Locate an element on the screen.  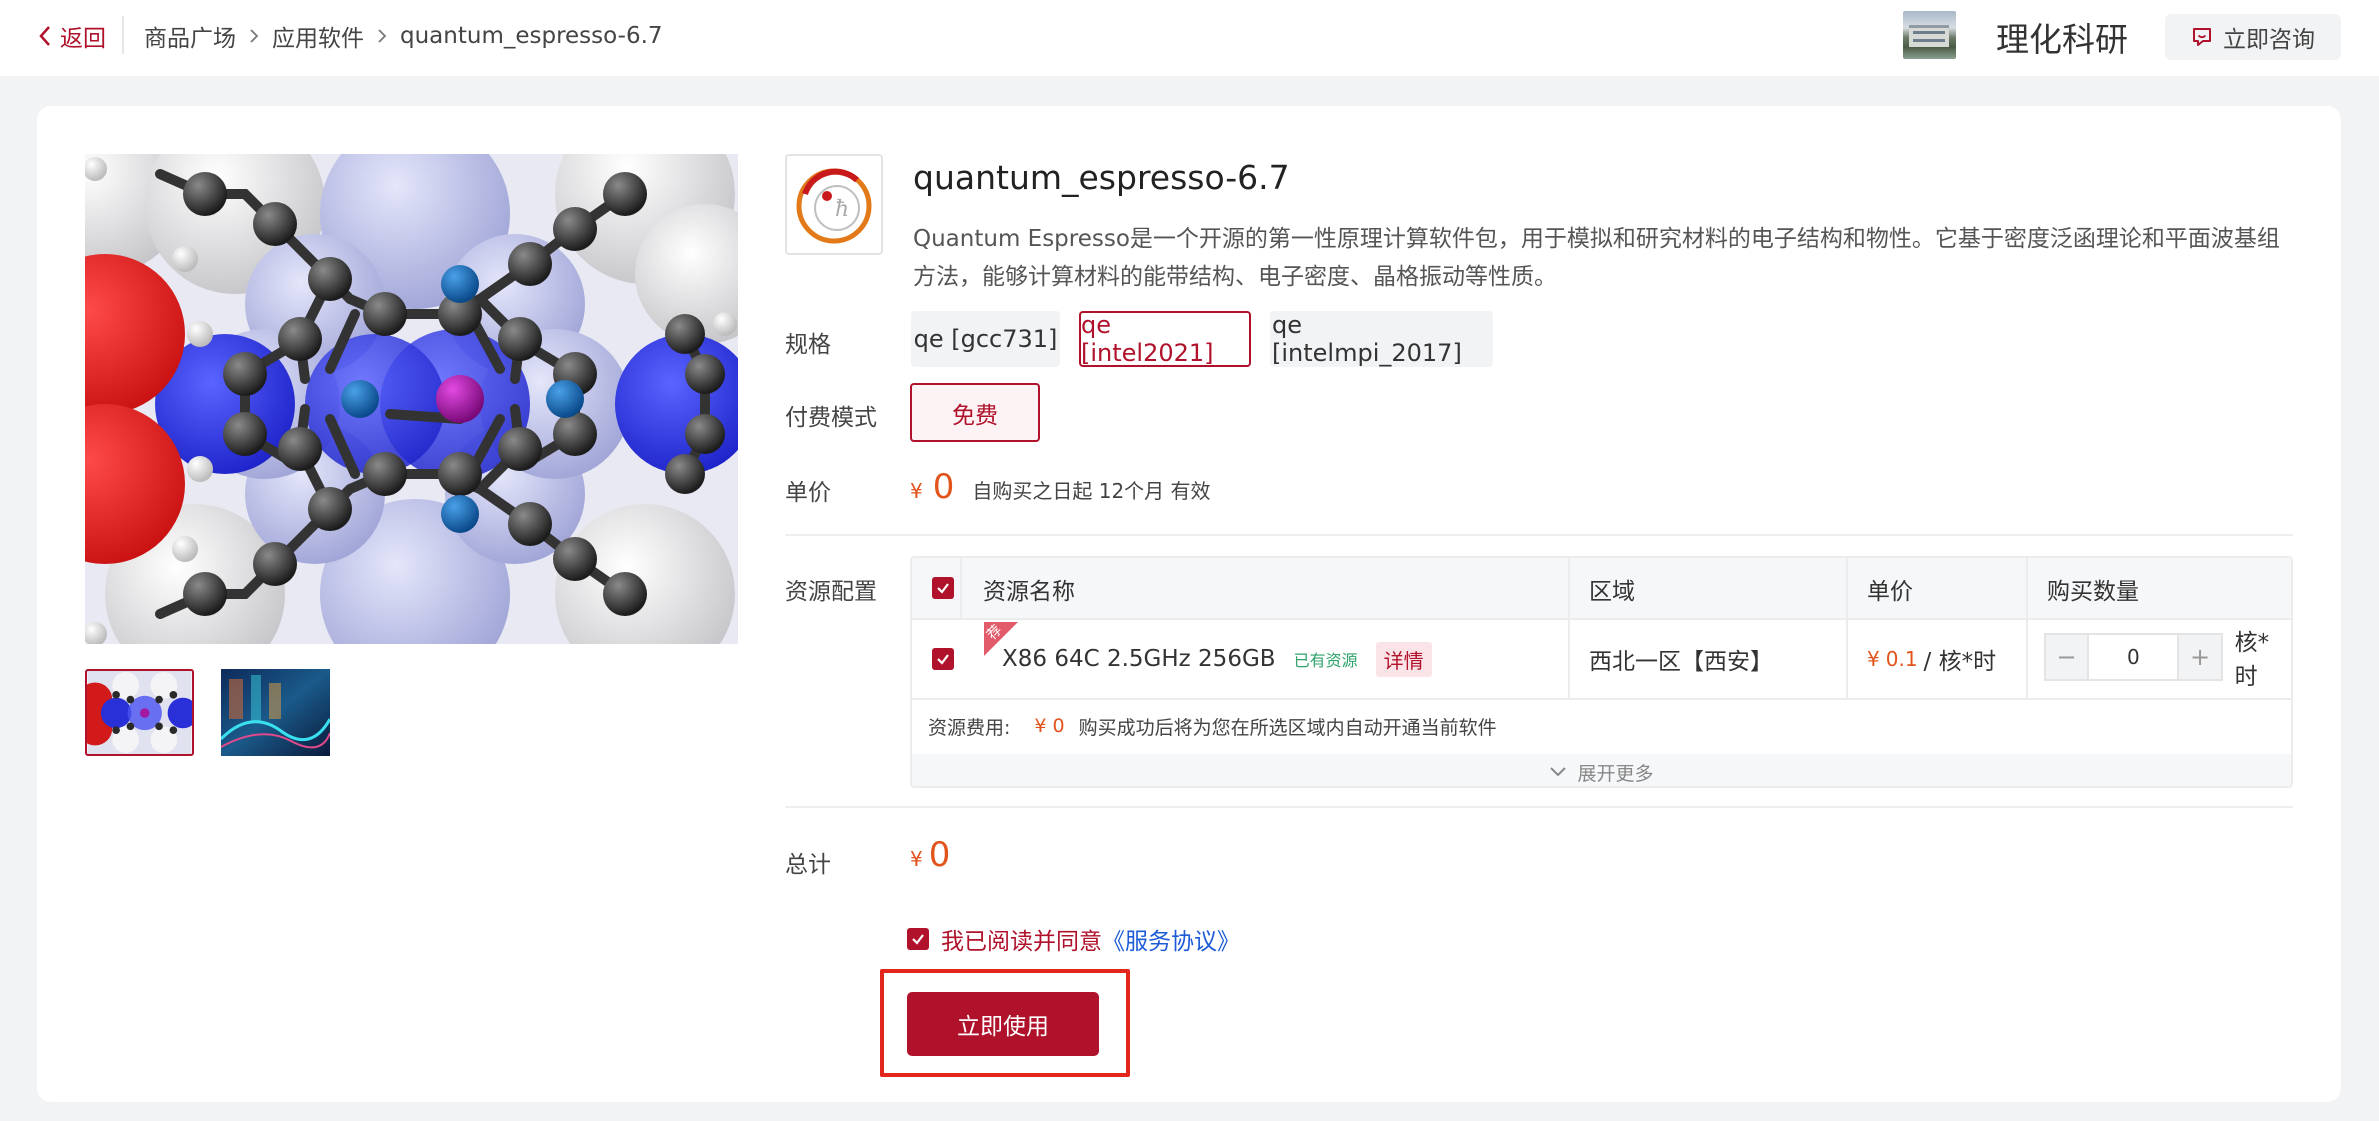
chevron-down-icon is located at coordinates (1558, 772).